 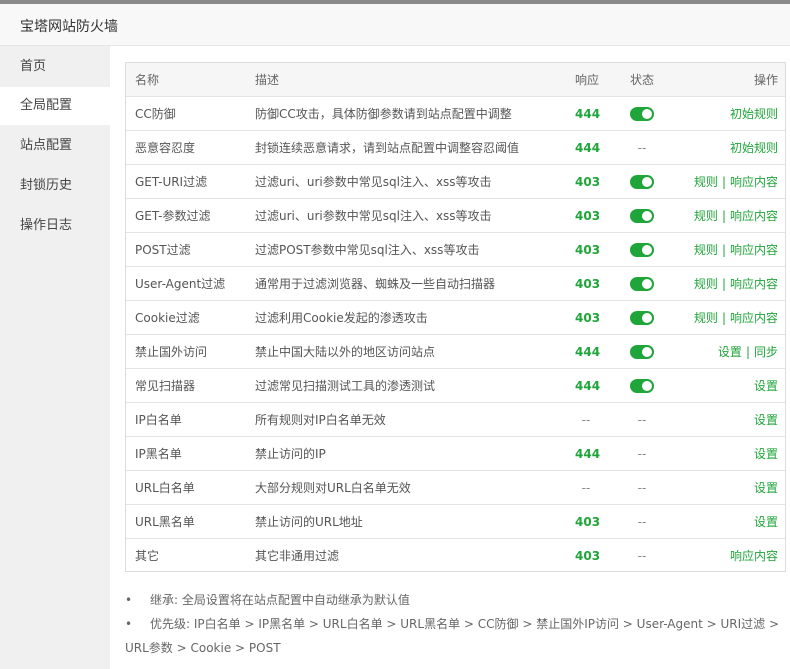 What do you see at coordinates (766, 352) in the screenshot?
I see `op-link: 同步` at bounding box center [766, 352].